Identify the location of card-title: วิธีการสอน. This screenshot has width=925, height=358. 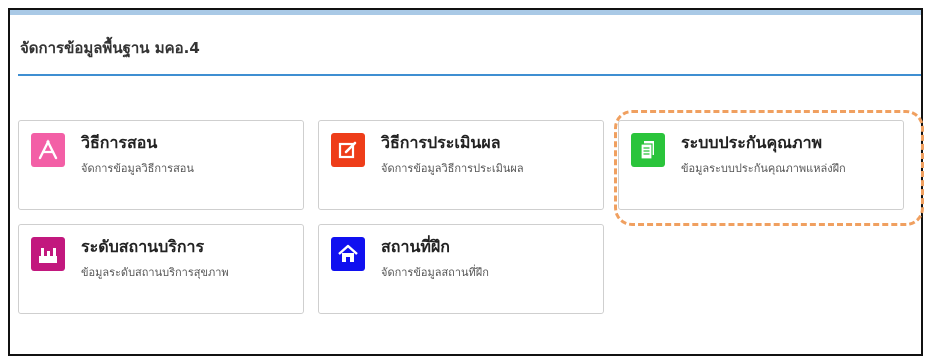
(119, 142).